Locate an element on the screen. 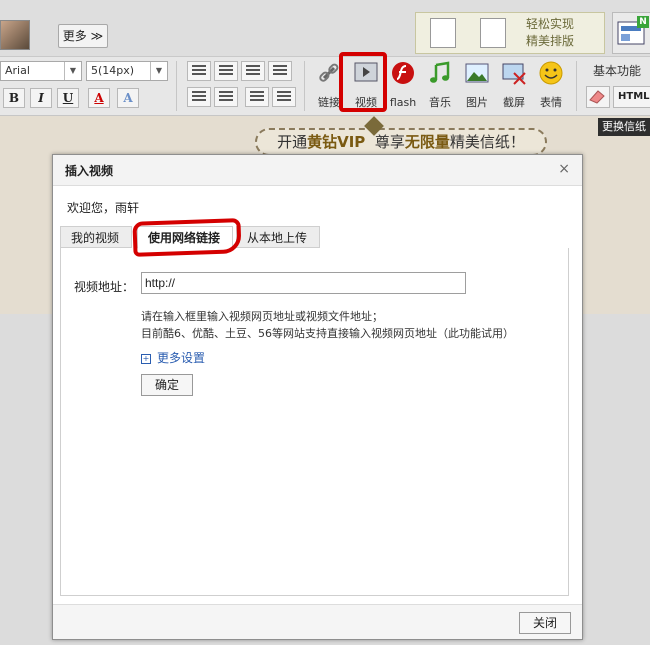  link-icon is located at coordinates (329, 72).